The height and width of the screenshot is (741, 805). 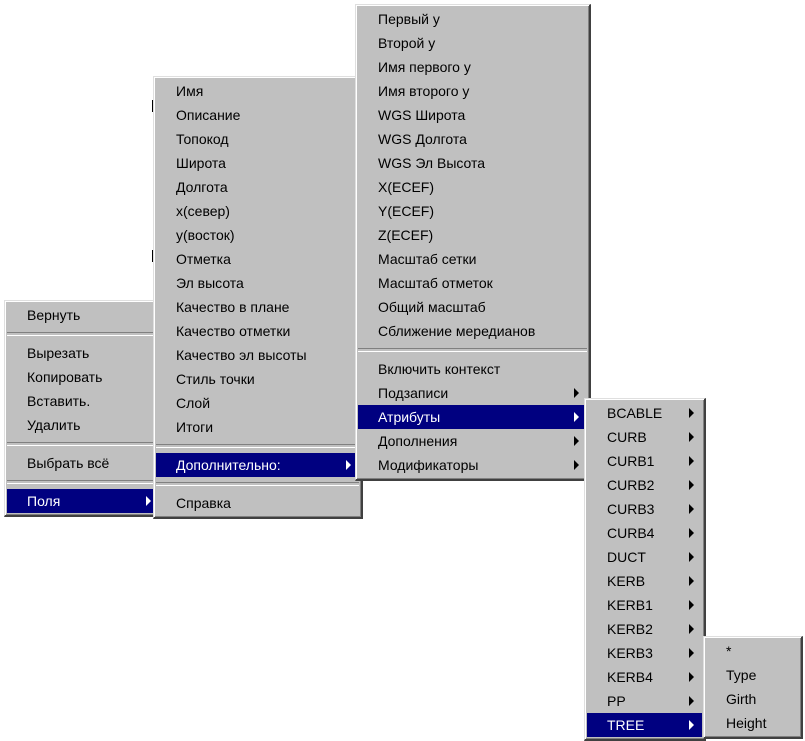 I want to click on tree-submenu: * Type Girth Height, so click(x=753, y=687).